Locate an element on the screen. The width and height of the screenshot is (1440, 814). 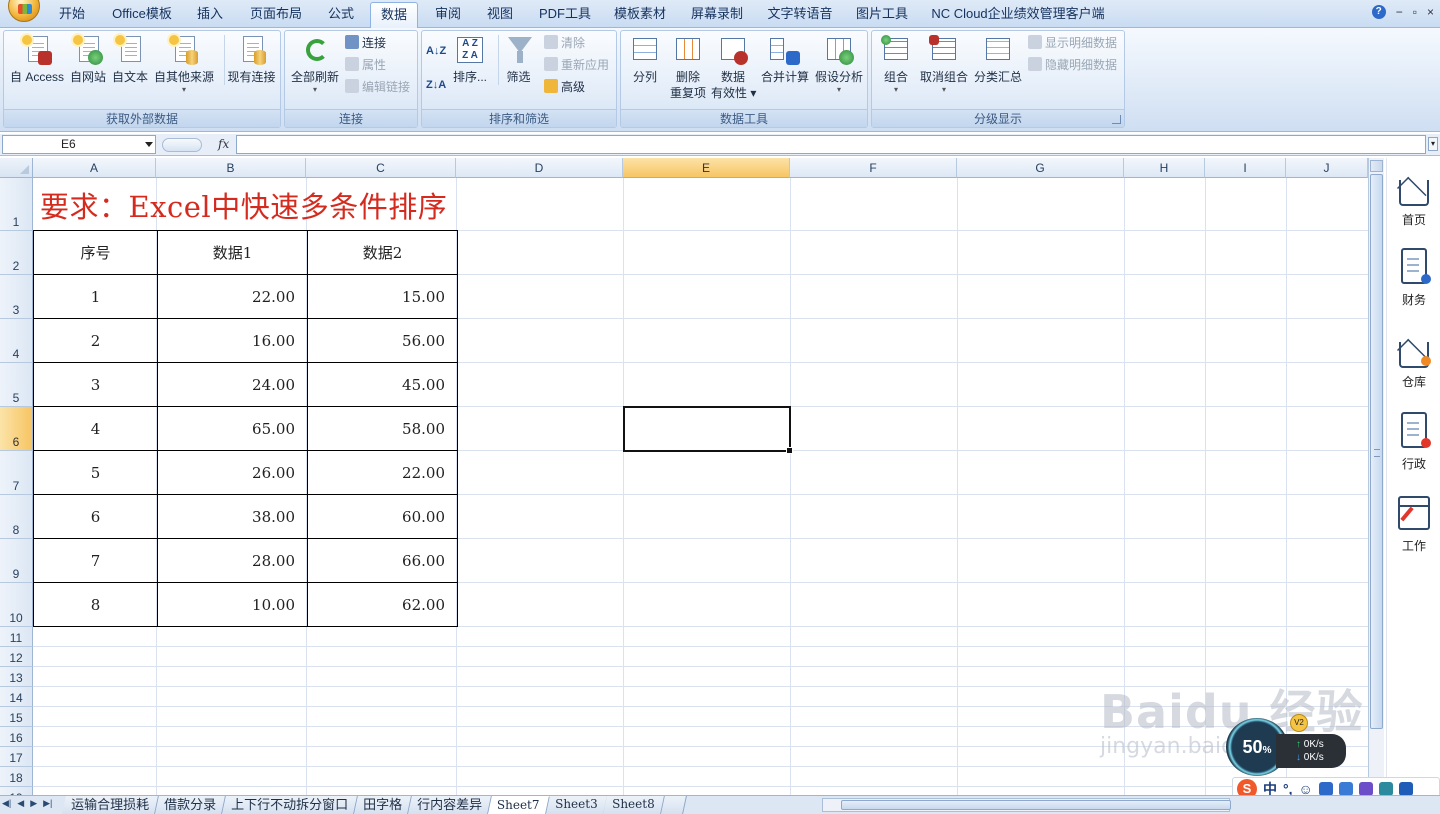
table-cell: 65.00 is located at coordinates (232, 428).